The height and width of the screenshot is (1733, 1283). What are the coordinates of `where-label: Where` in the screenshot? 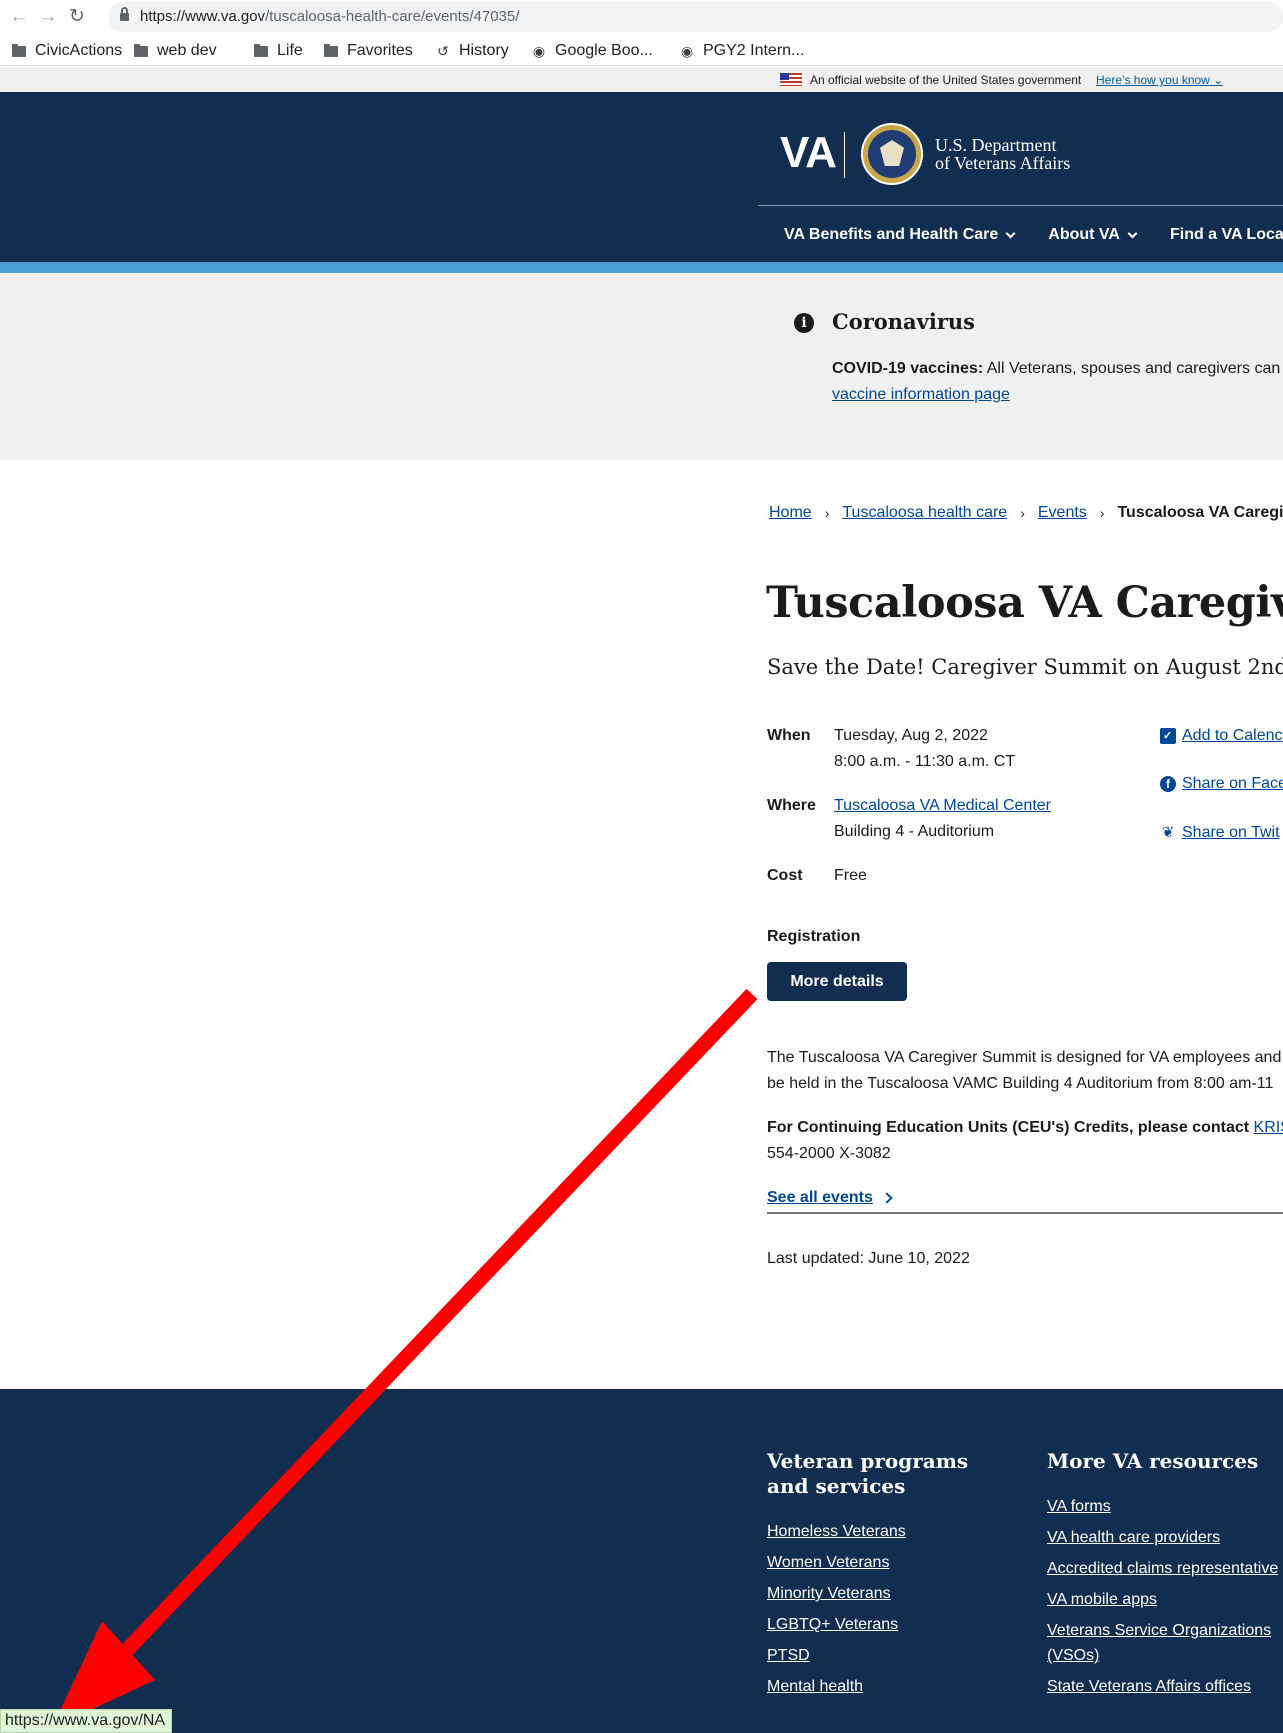 It's located at (791, 805).